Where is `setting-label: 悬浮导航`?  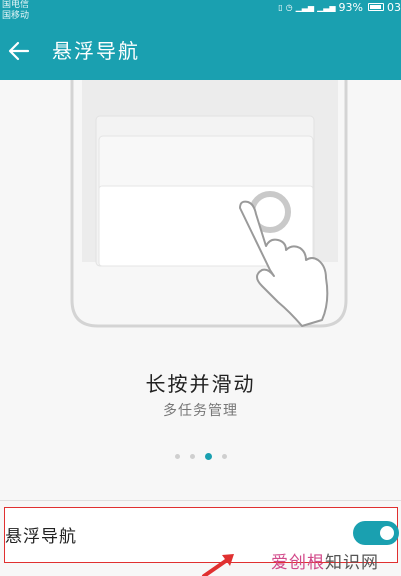 setting-label: 悬浮导航 is located at coordinates (41, 537).